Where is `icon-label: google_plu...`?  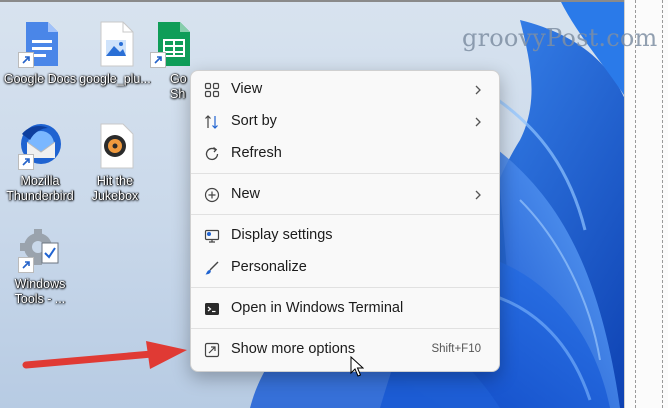
icon-label: google_plu... is located at coordinates (115, 79).